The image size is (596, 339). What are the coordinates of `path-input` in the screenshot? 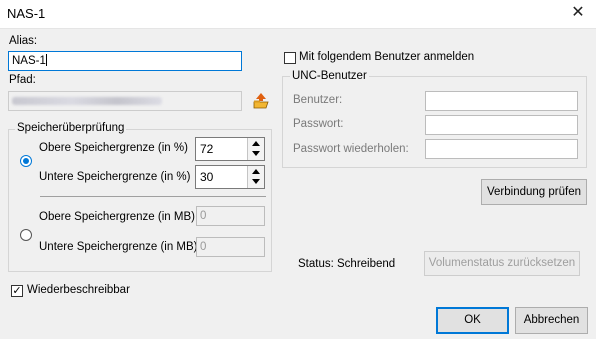 It's located at (125, 101).